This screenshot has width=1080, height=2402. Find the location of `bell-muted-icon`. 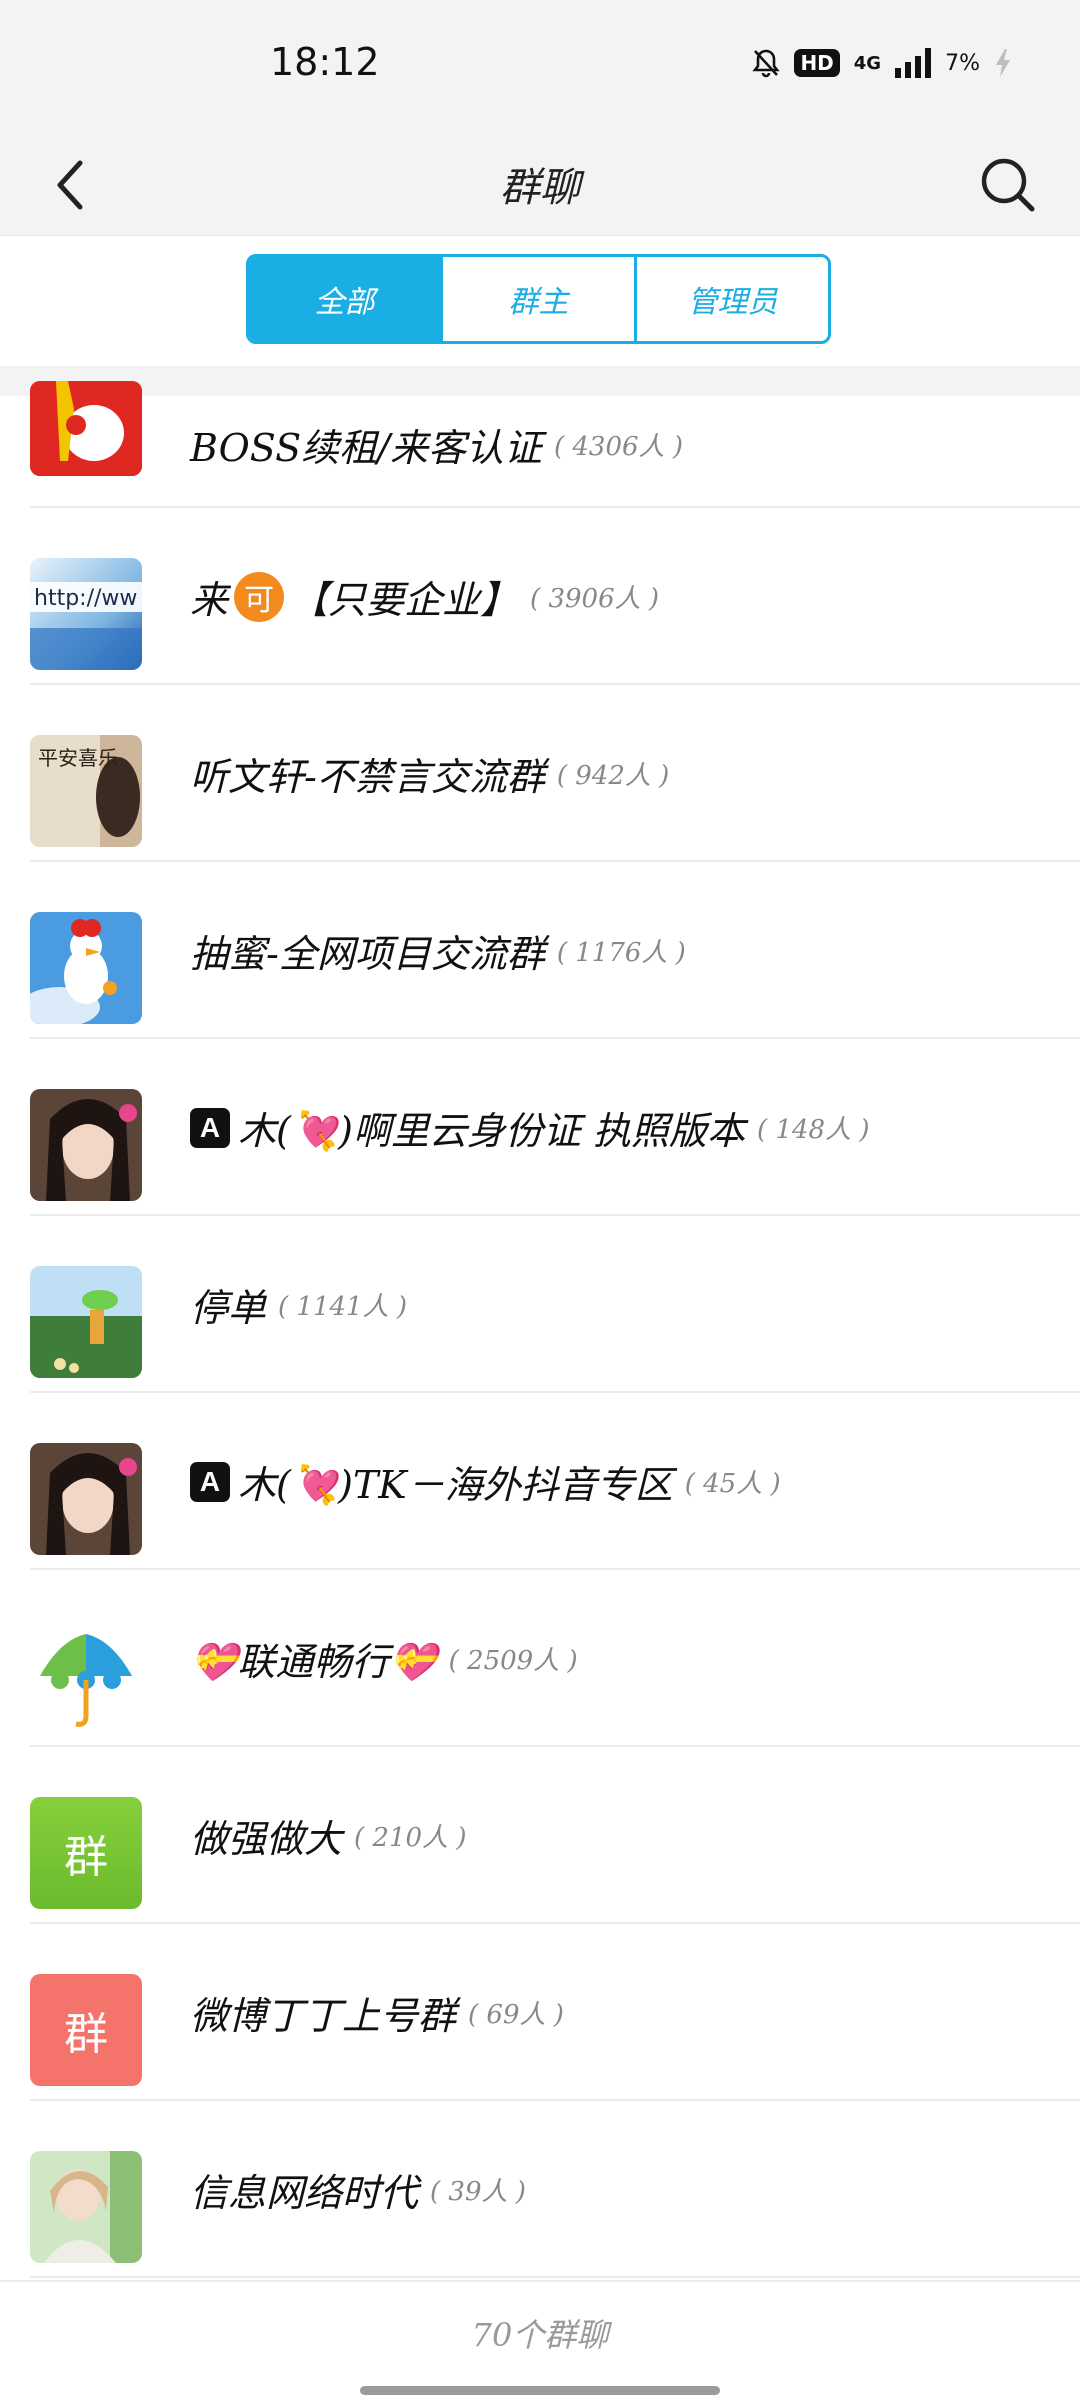

bell-muted-icon is located at coordinates (766, 63).